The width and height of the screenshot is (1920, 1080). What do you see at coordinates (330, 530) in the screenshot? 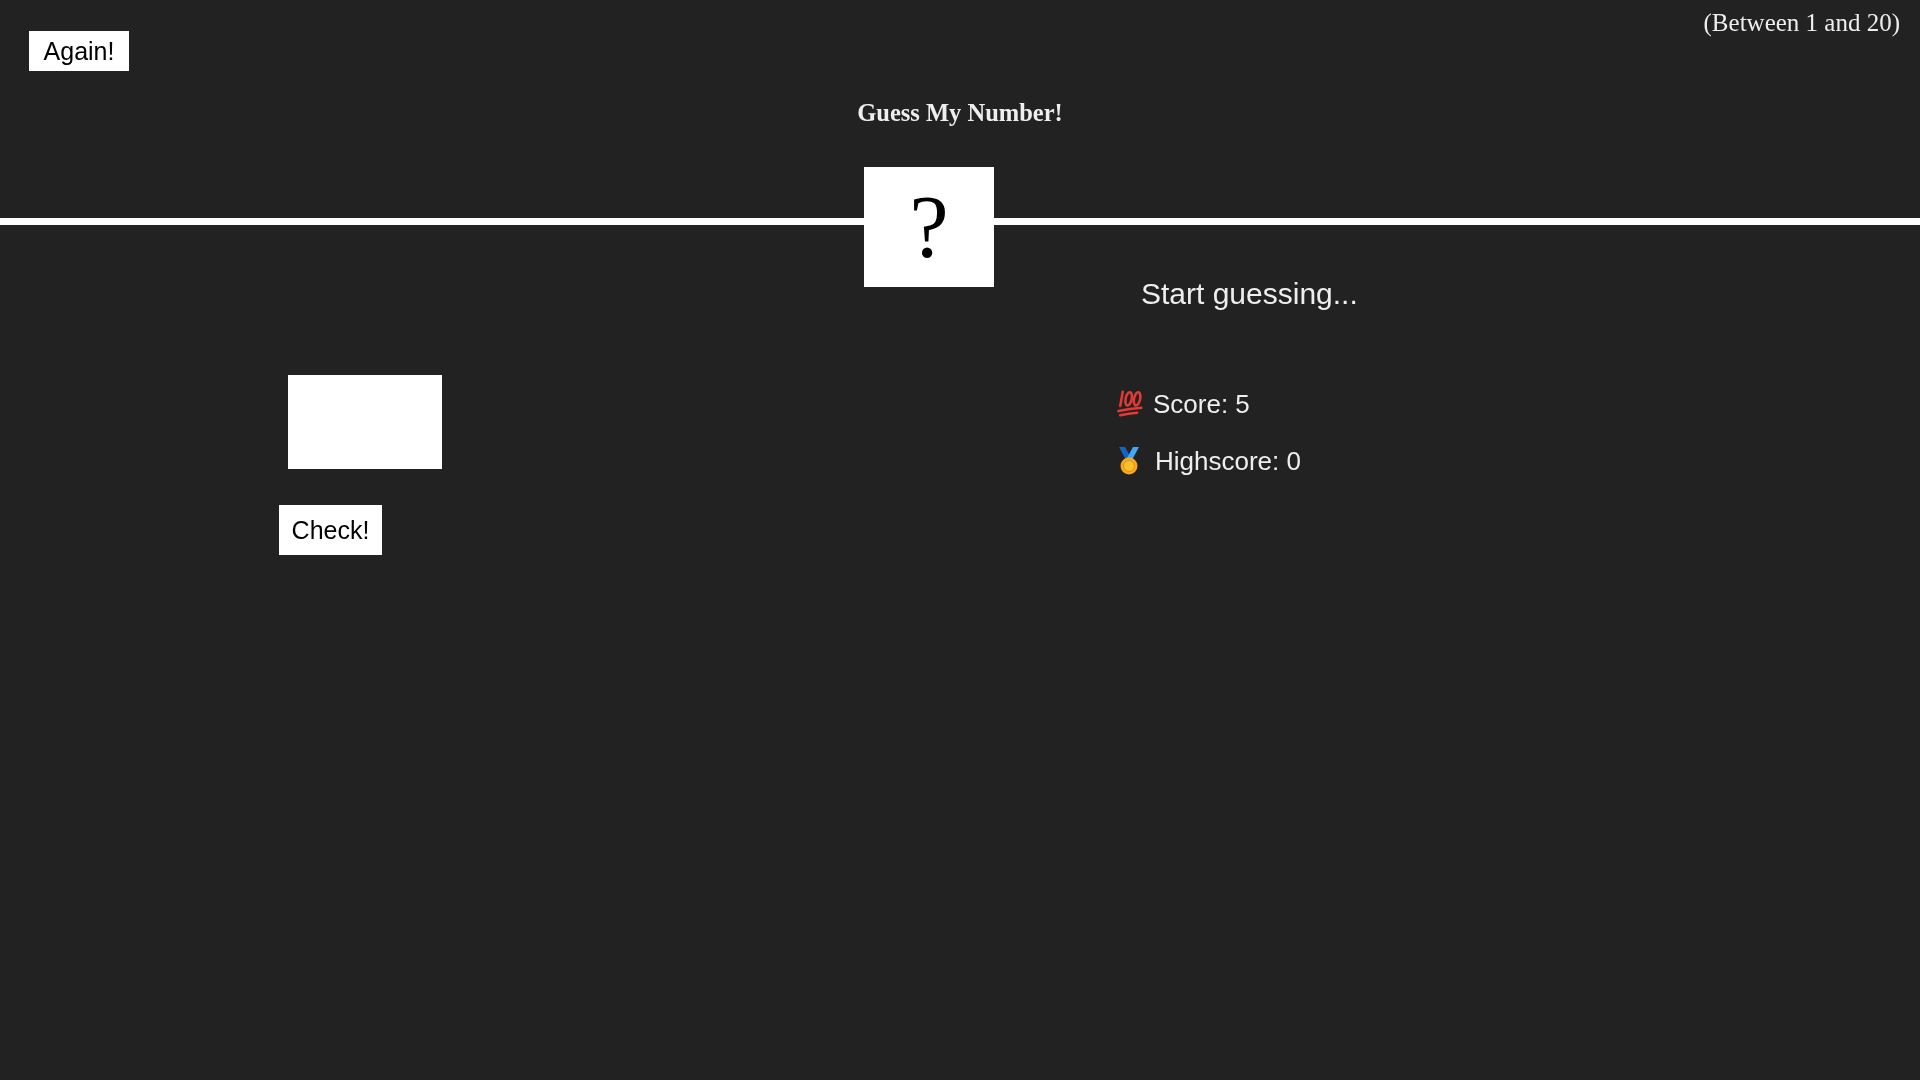
I see `check-button: Check!` at bounding box center [330, 530].